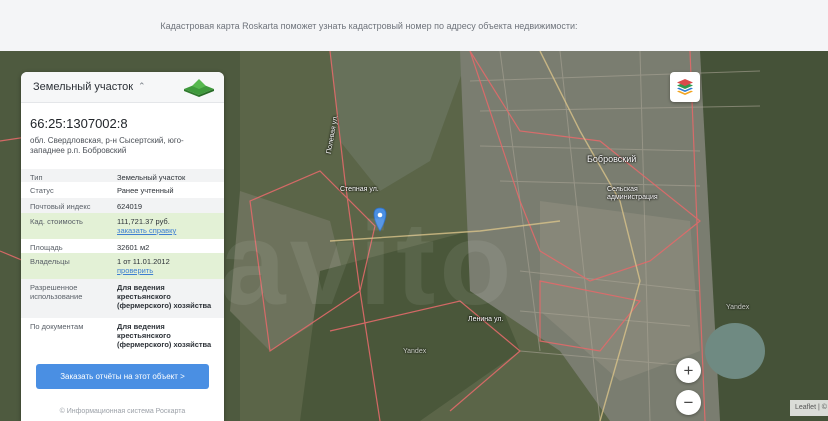 The image size is (828, 421). I want to click on row-key: Тип, so click(36, 177).